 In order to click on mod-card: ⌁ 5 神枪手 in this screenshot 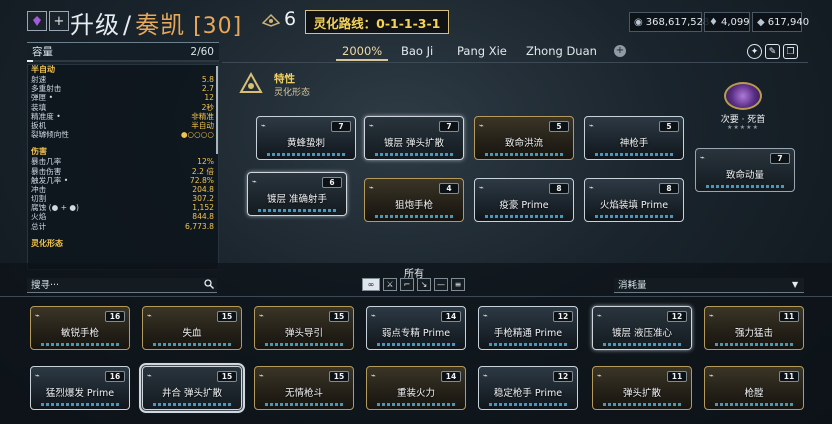, I will do `click(634, 138)`.